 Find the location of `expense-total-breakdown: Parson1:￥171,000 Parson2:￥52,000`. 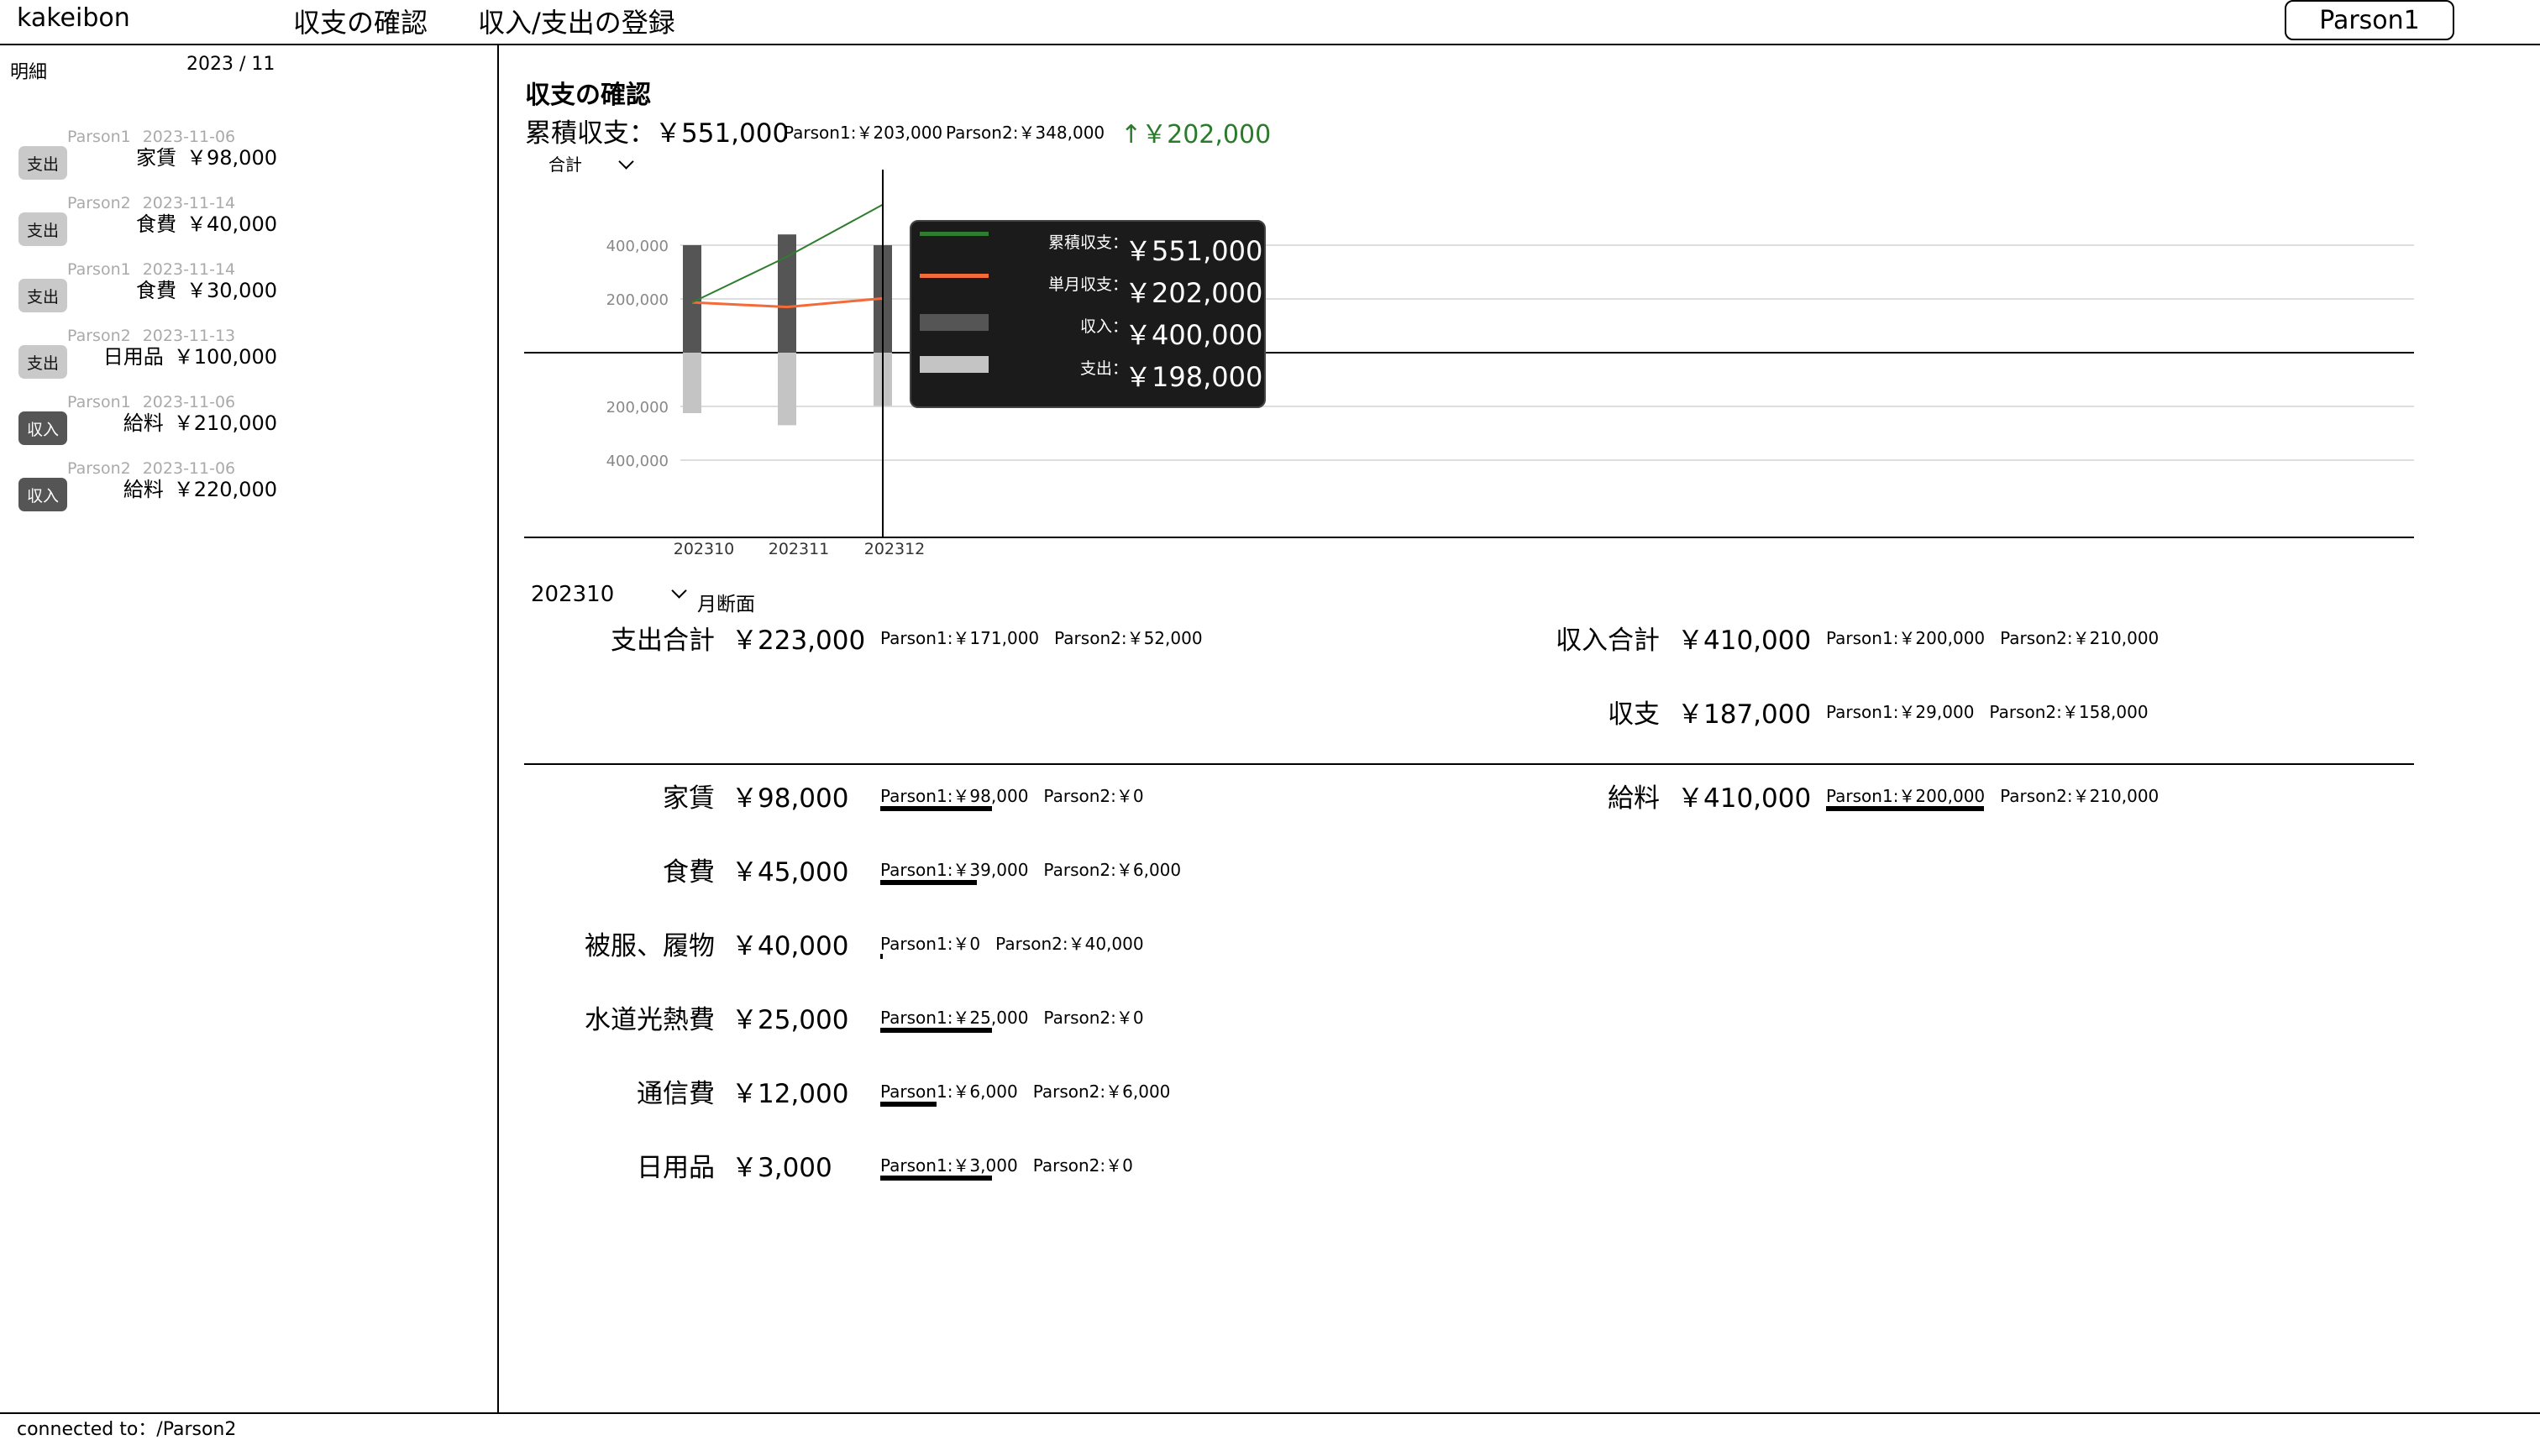

expense-total-breakdown: Parson1:￥171,000 Parson2:￥52,000 is located at coordinates (1041, 637).